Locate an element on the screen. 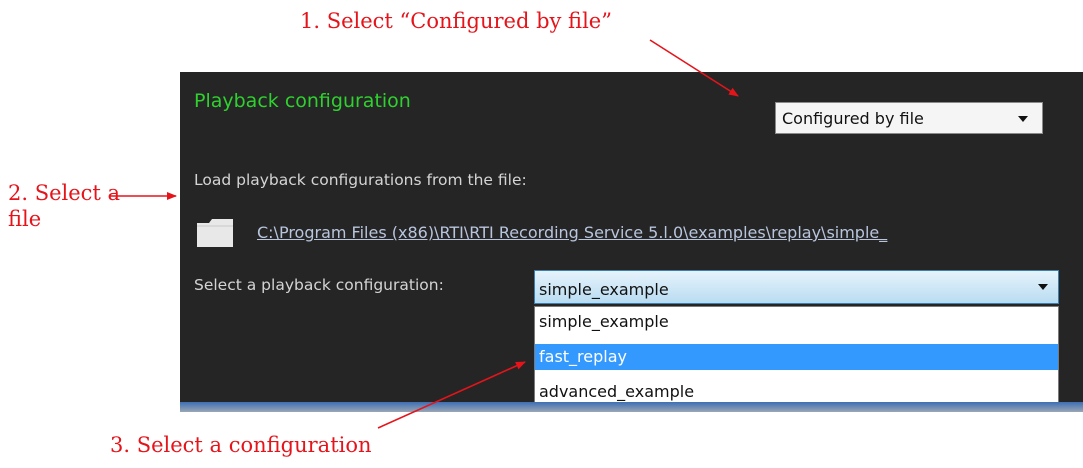 Image resolution: width=1083 pixels, height=468 pixels. folder-icon is located at coordinates (215, 233).